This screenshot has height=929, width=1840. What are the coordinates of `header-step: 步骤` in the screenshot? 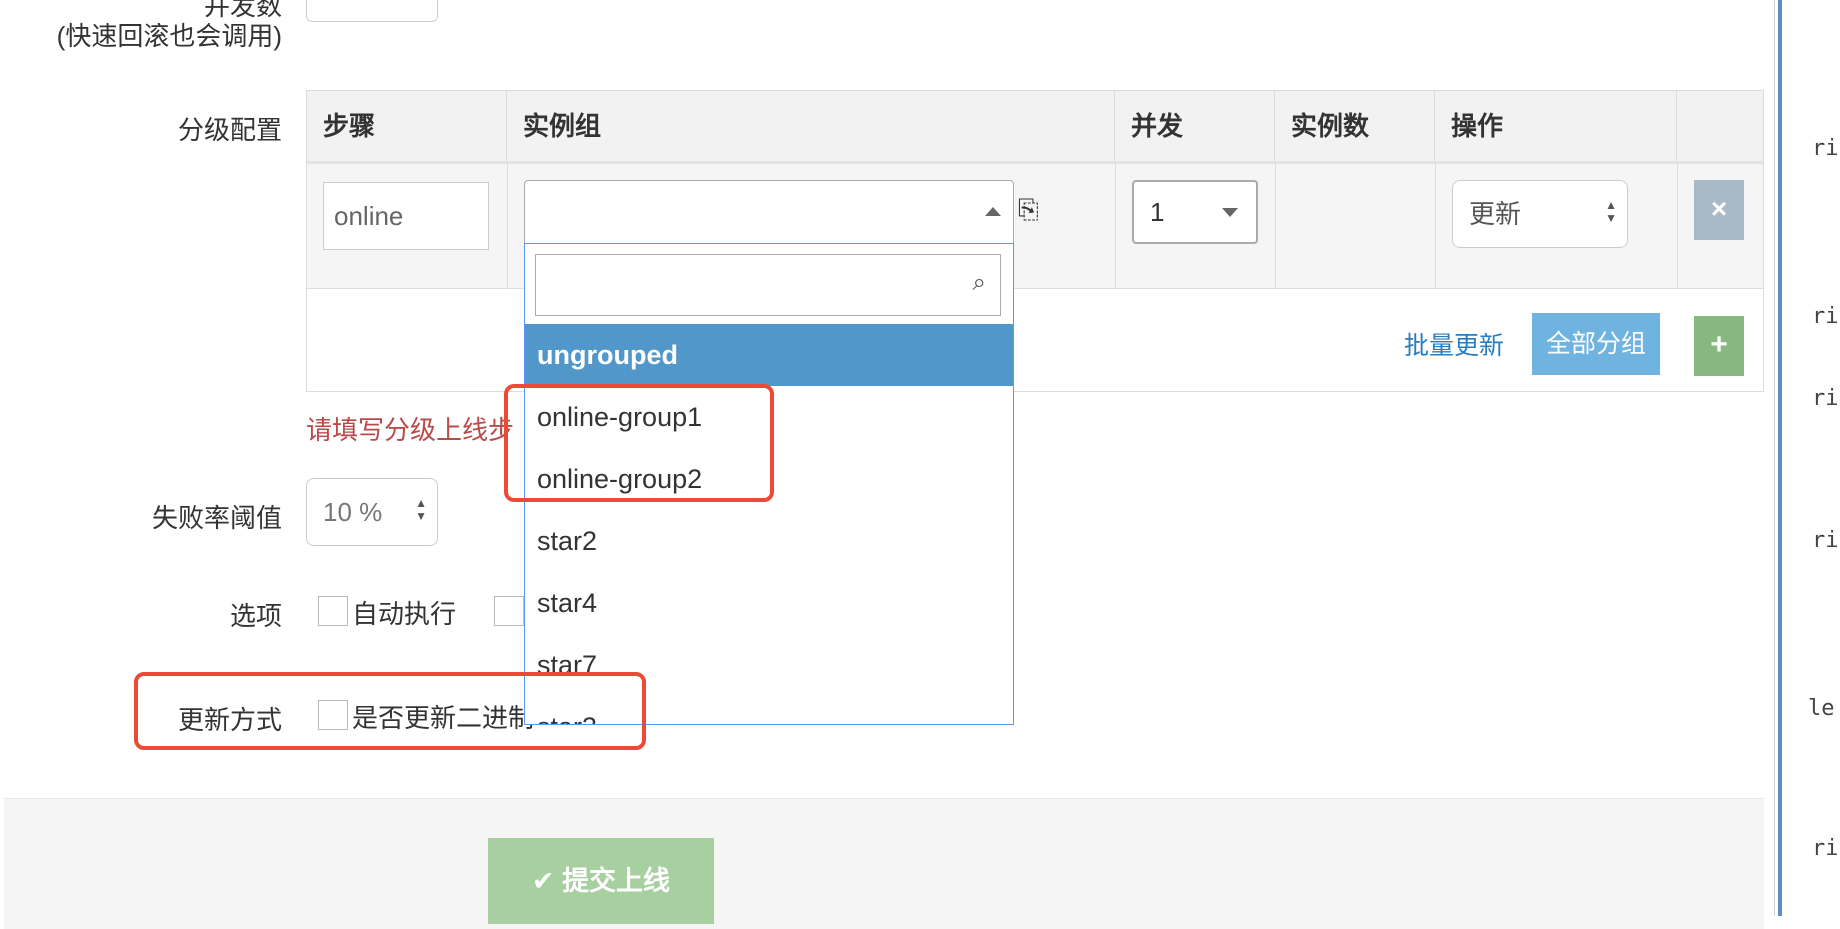 It's located at (407, 126).